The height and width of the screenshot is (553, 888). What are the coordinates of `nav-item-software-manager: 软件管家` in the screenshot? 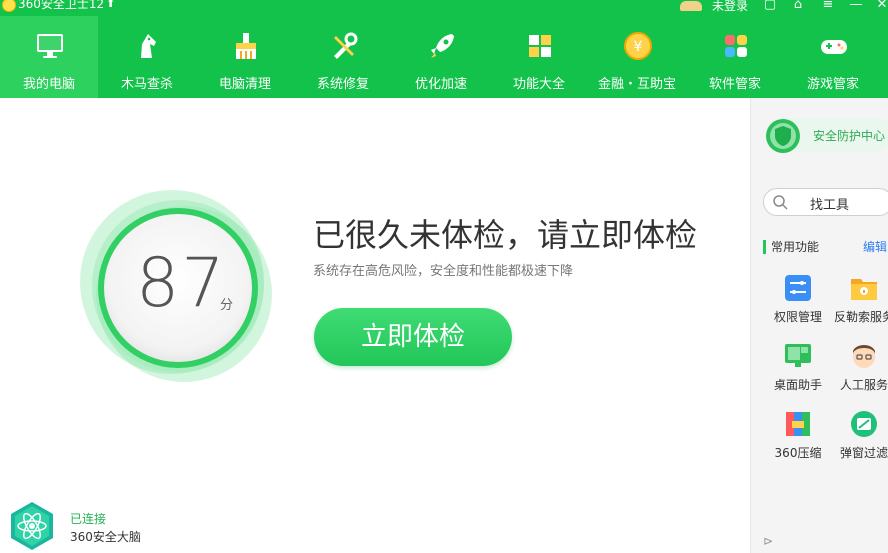 It's located at (735, 57).